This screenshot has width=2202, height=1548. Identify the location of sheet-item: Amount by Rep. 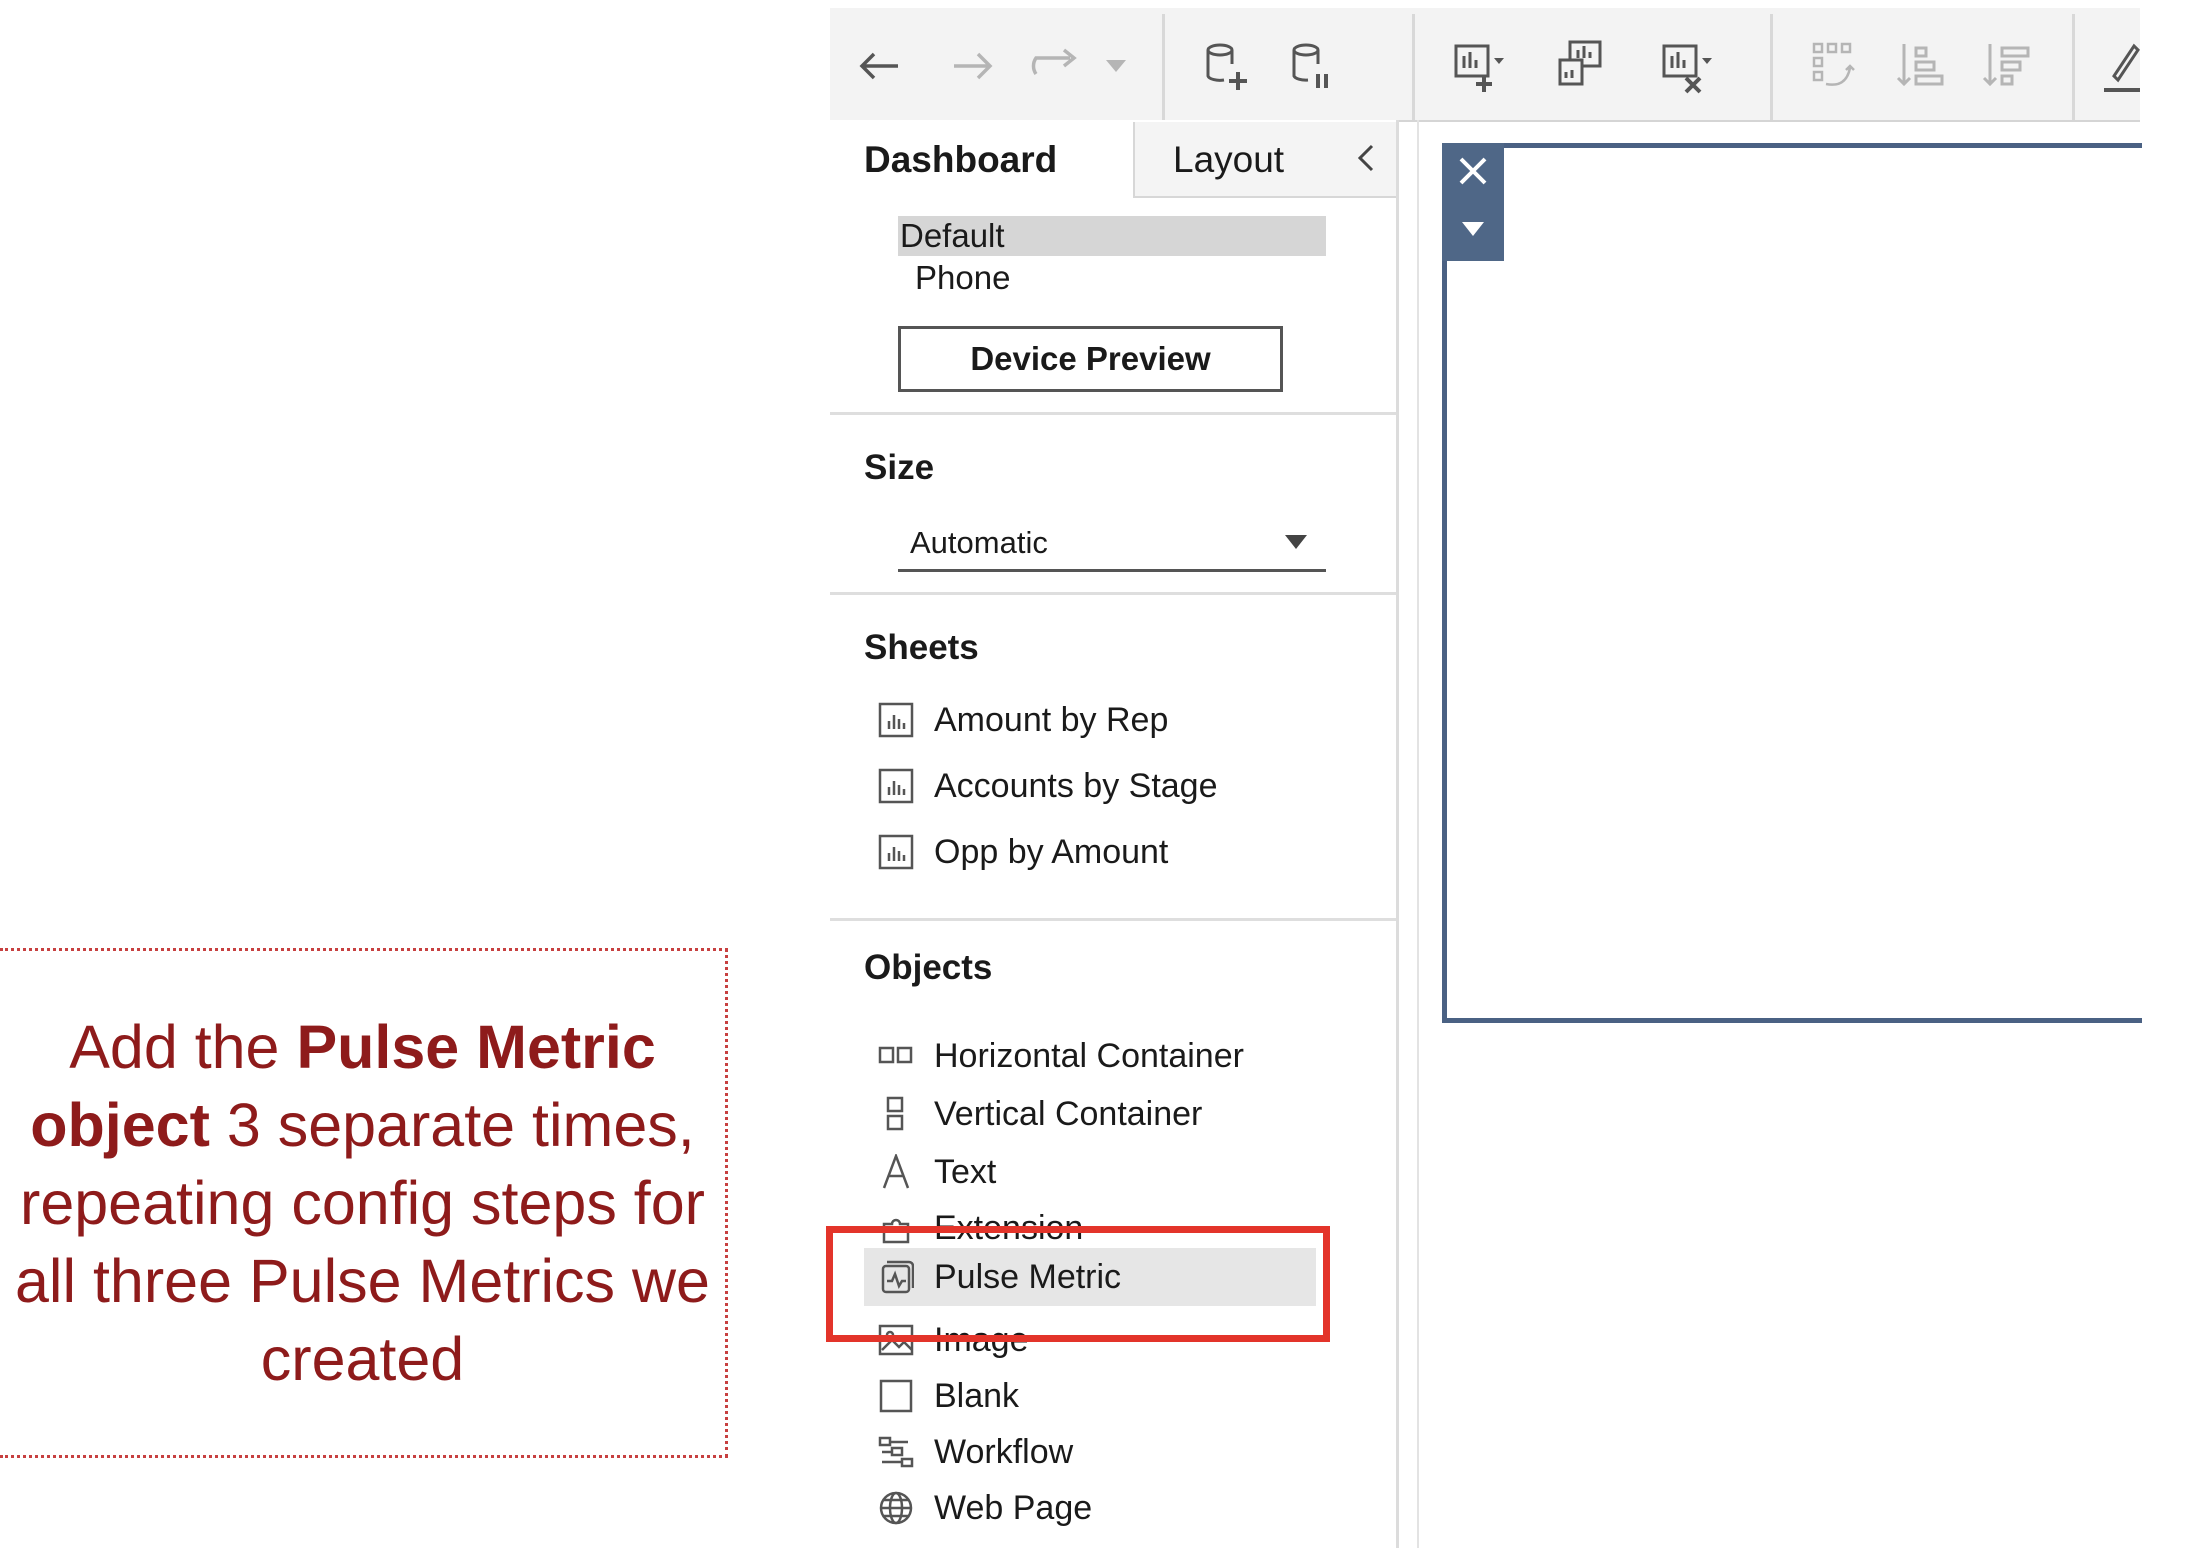
(1023, 720).